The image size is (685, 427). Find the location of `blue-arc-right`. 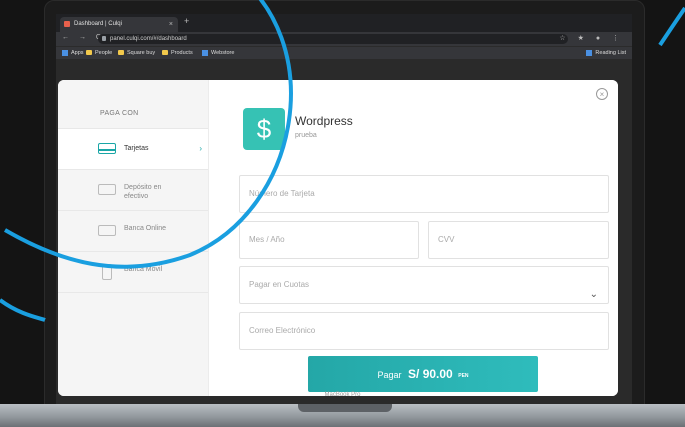

blue-arc-right is located at coordinates (671, 26).